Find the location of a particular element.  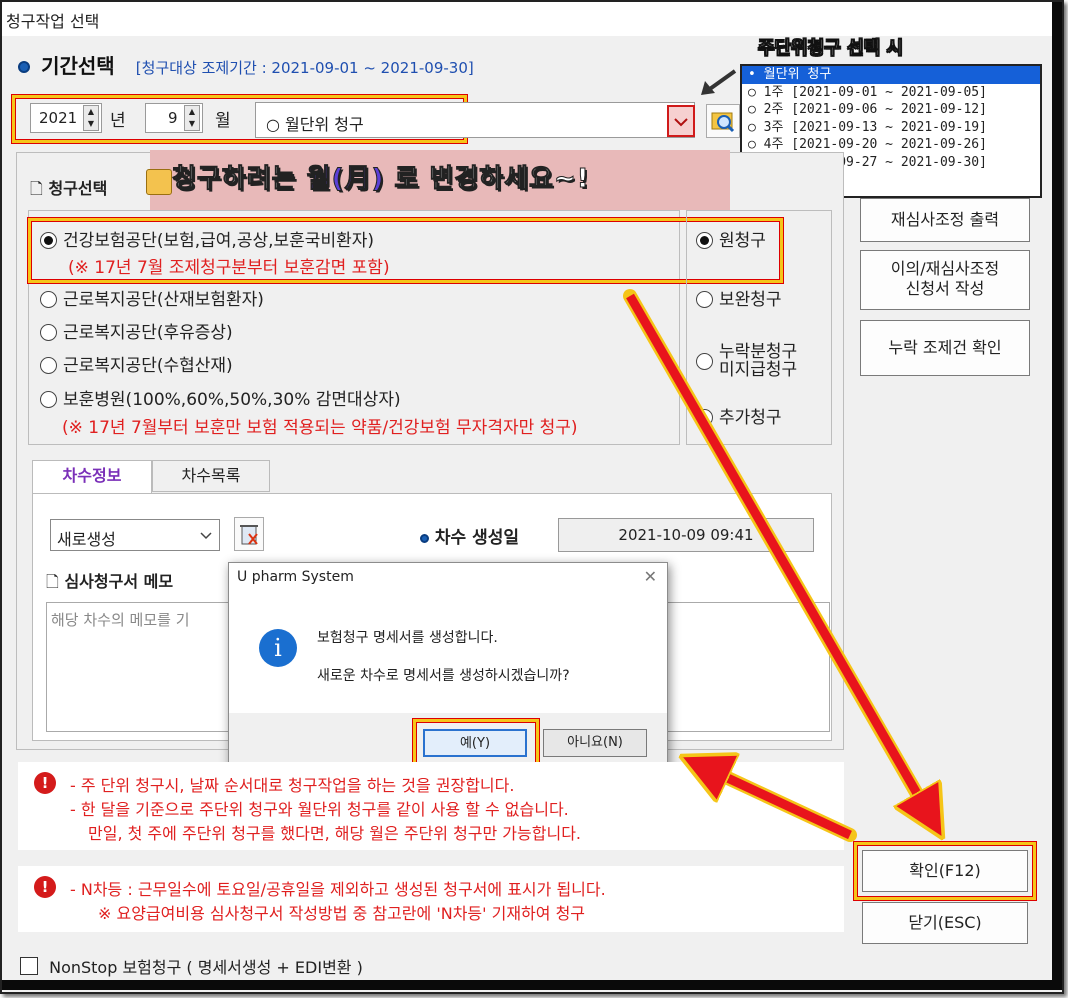

claim-type-additional-label: 추가청구 is located at coordinates (750, 418).